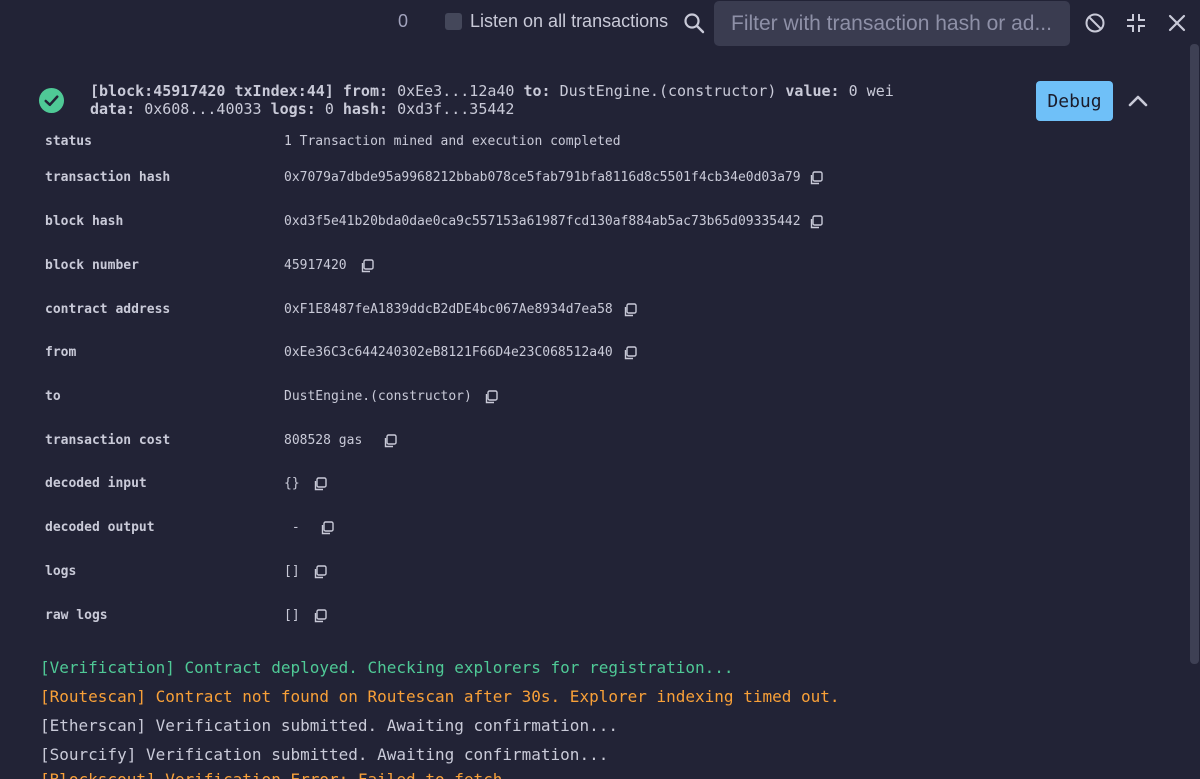 The height and width of the screenshot is (779, 1200). I want to click on detail-key: transaction hash, so click(108, 177).